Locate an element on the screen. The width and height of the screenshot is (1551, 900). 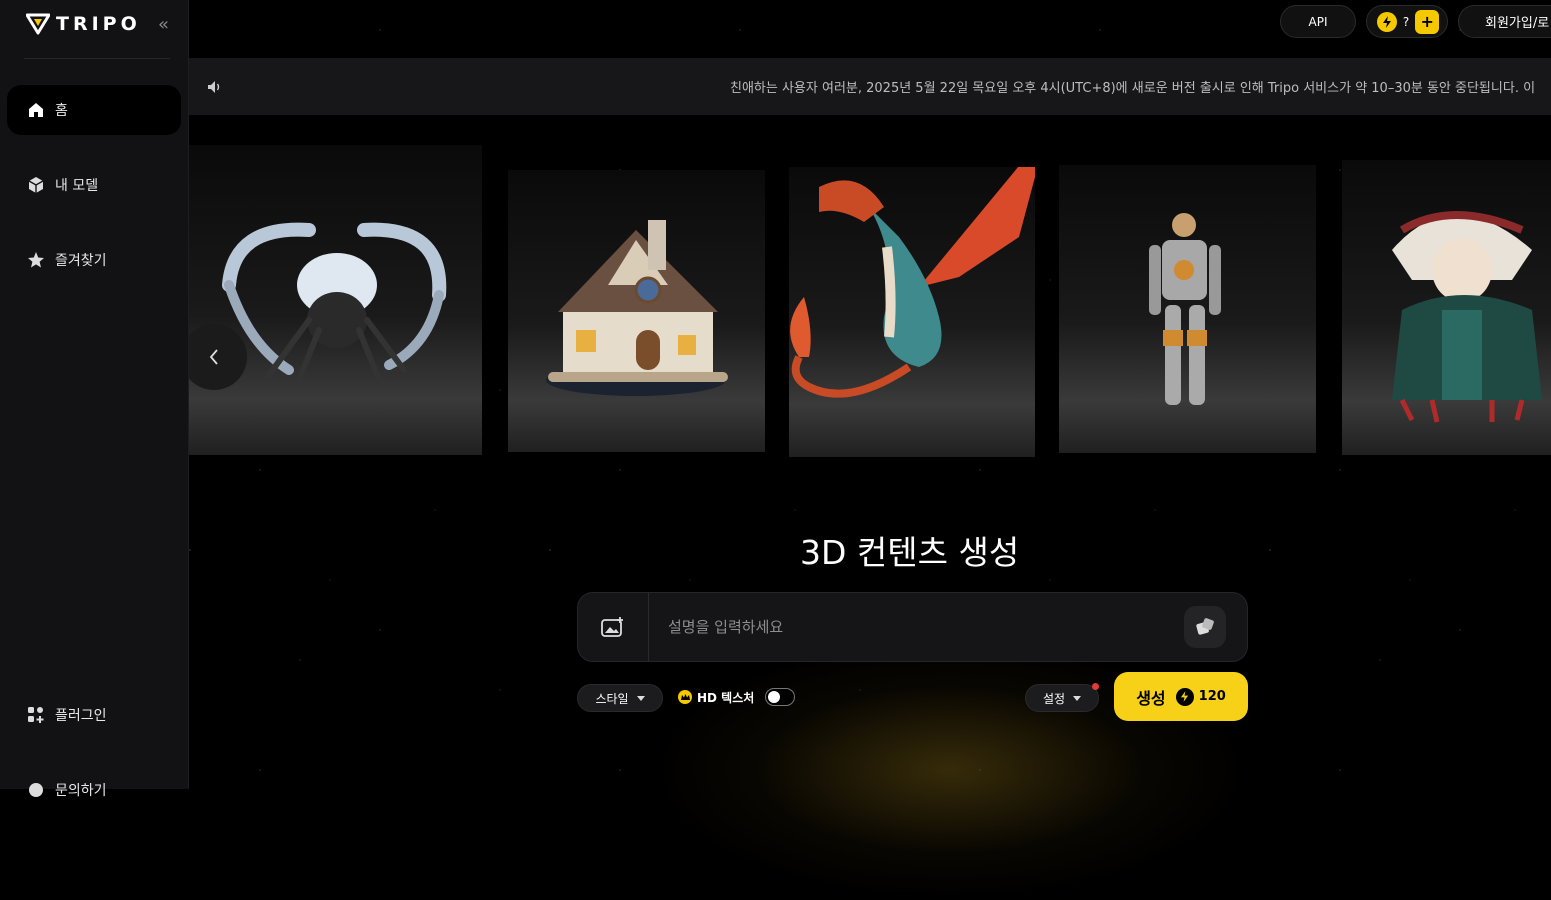
carousel-prev-button is located at coordinates (214, 357).